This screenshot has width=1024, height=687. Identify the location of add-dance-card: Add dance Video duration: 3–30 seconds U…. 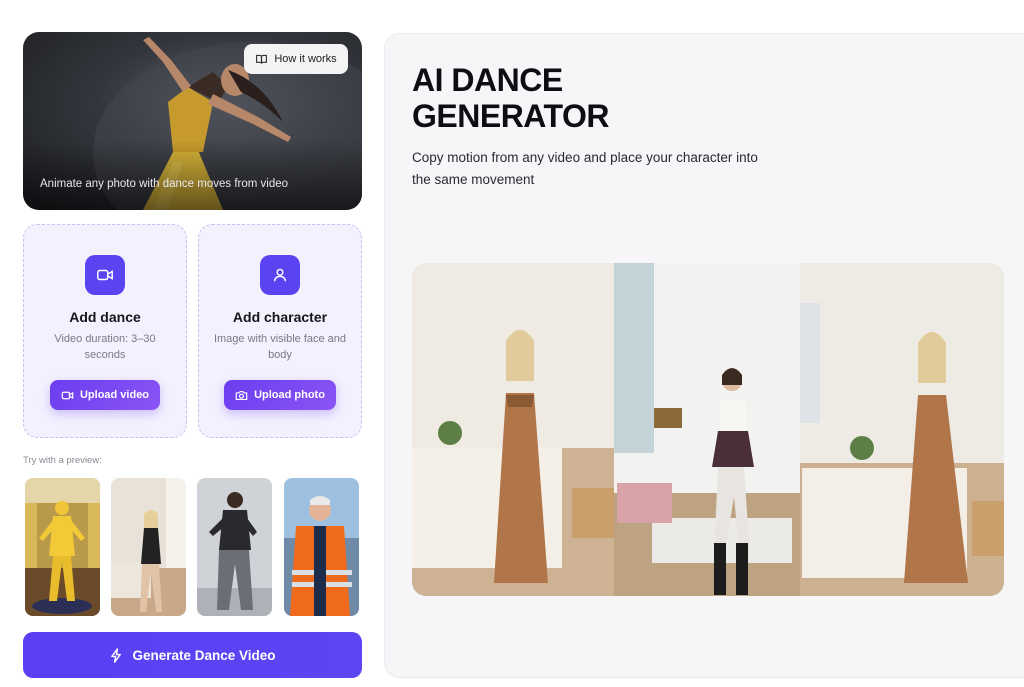
(105, 331).